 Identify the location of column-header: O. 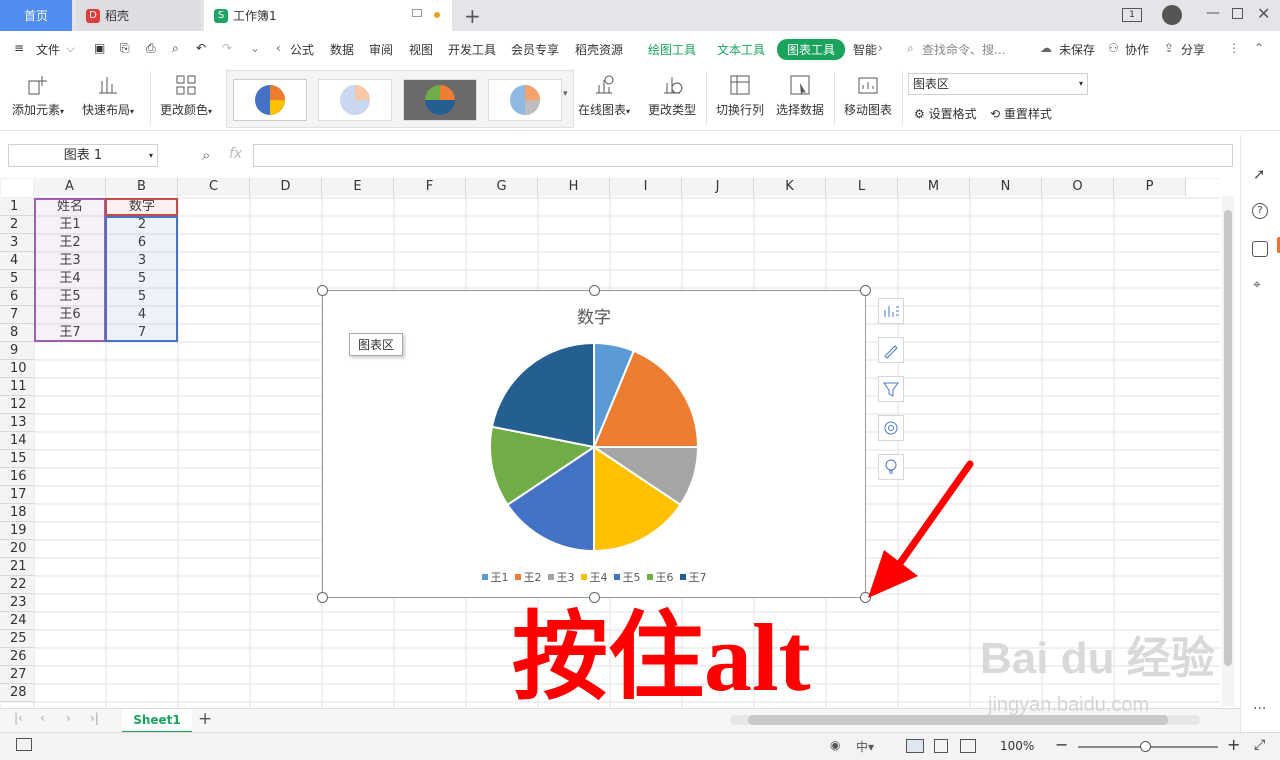
(1078, 187).